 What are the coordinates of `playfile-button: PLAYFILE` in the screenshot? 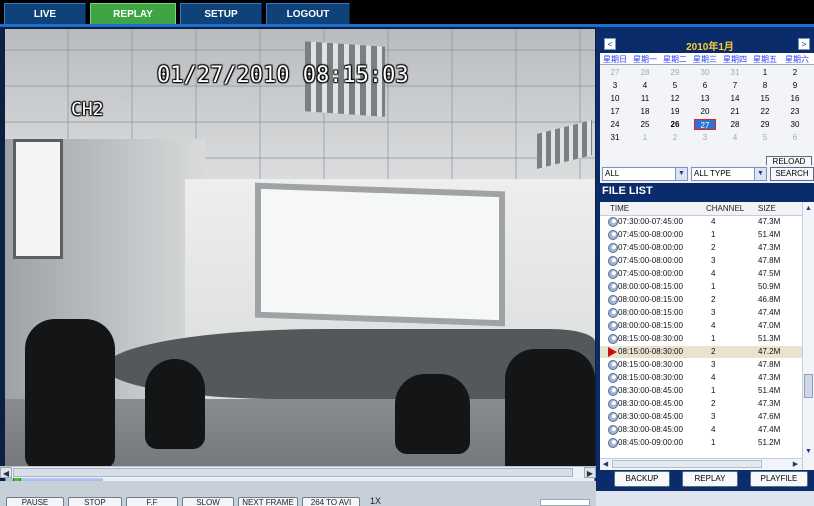 It's located at (779, 479).